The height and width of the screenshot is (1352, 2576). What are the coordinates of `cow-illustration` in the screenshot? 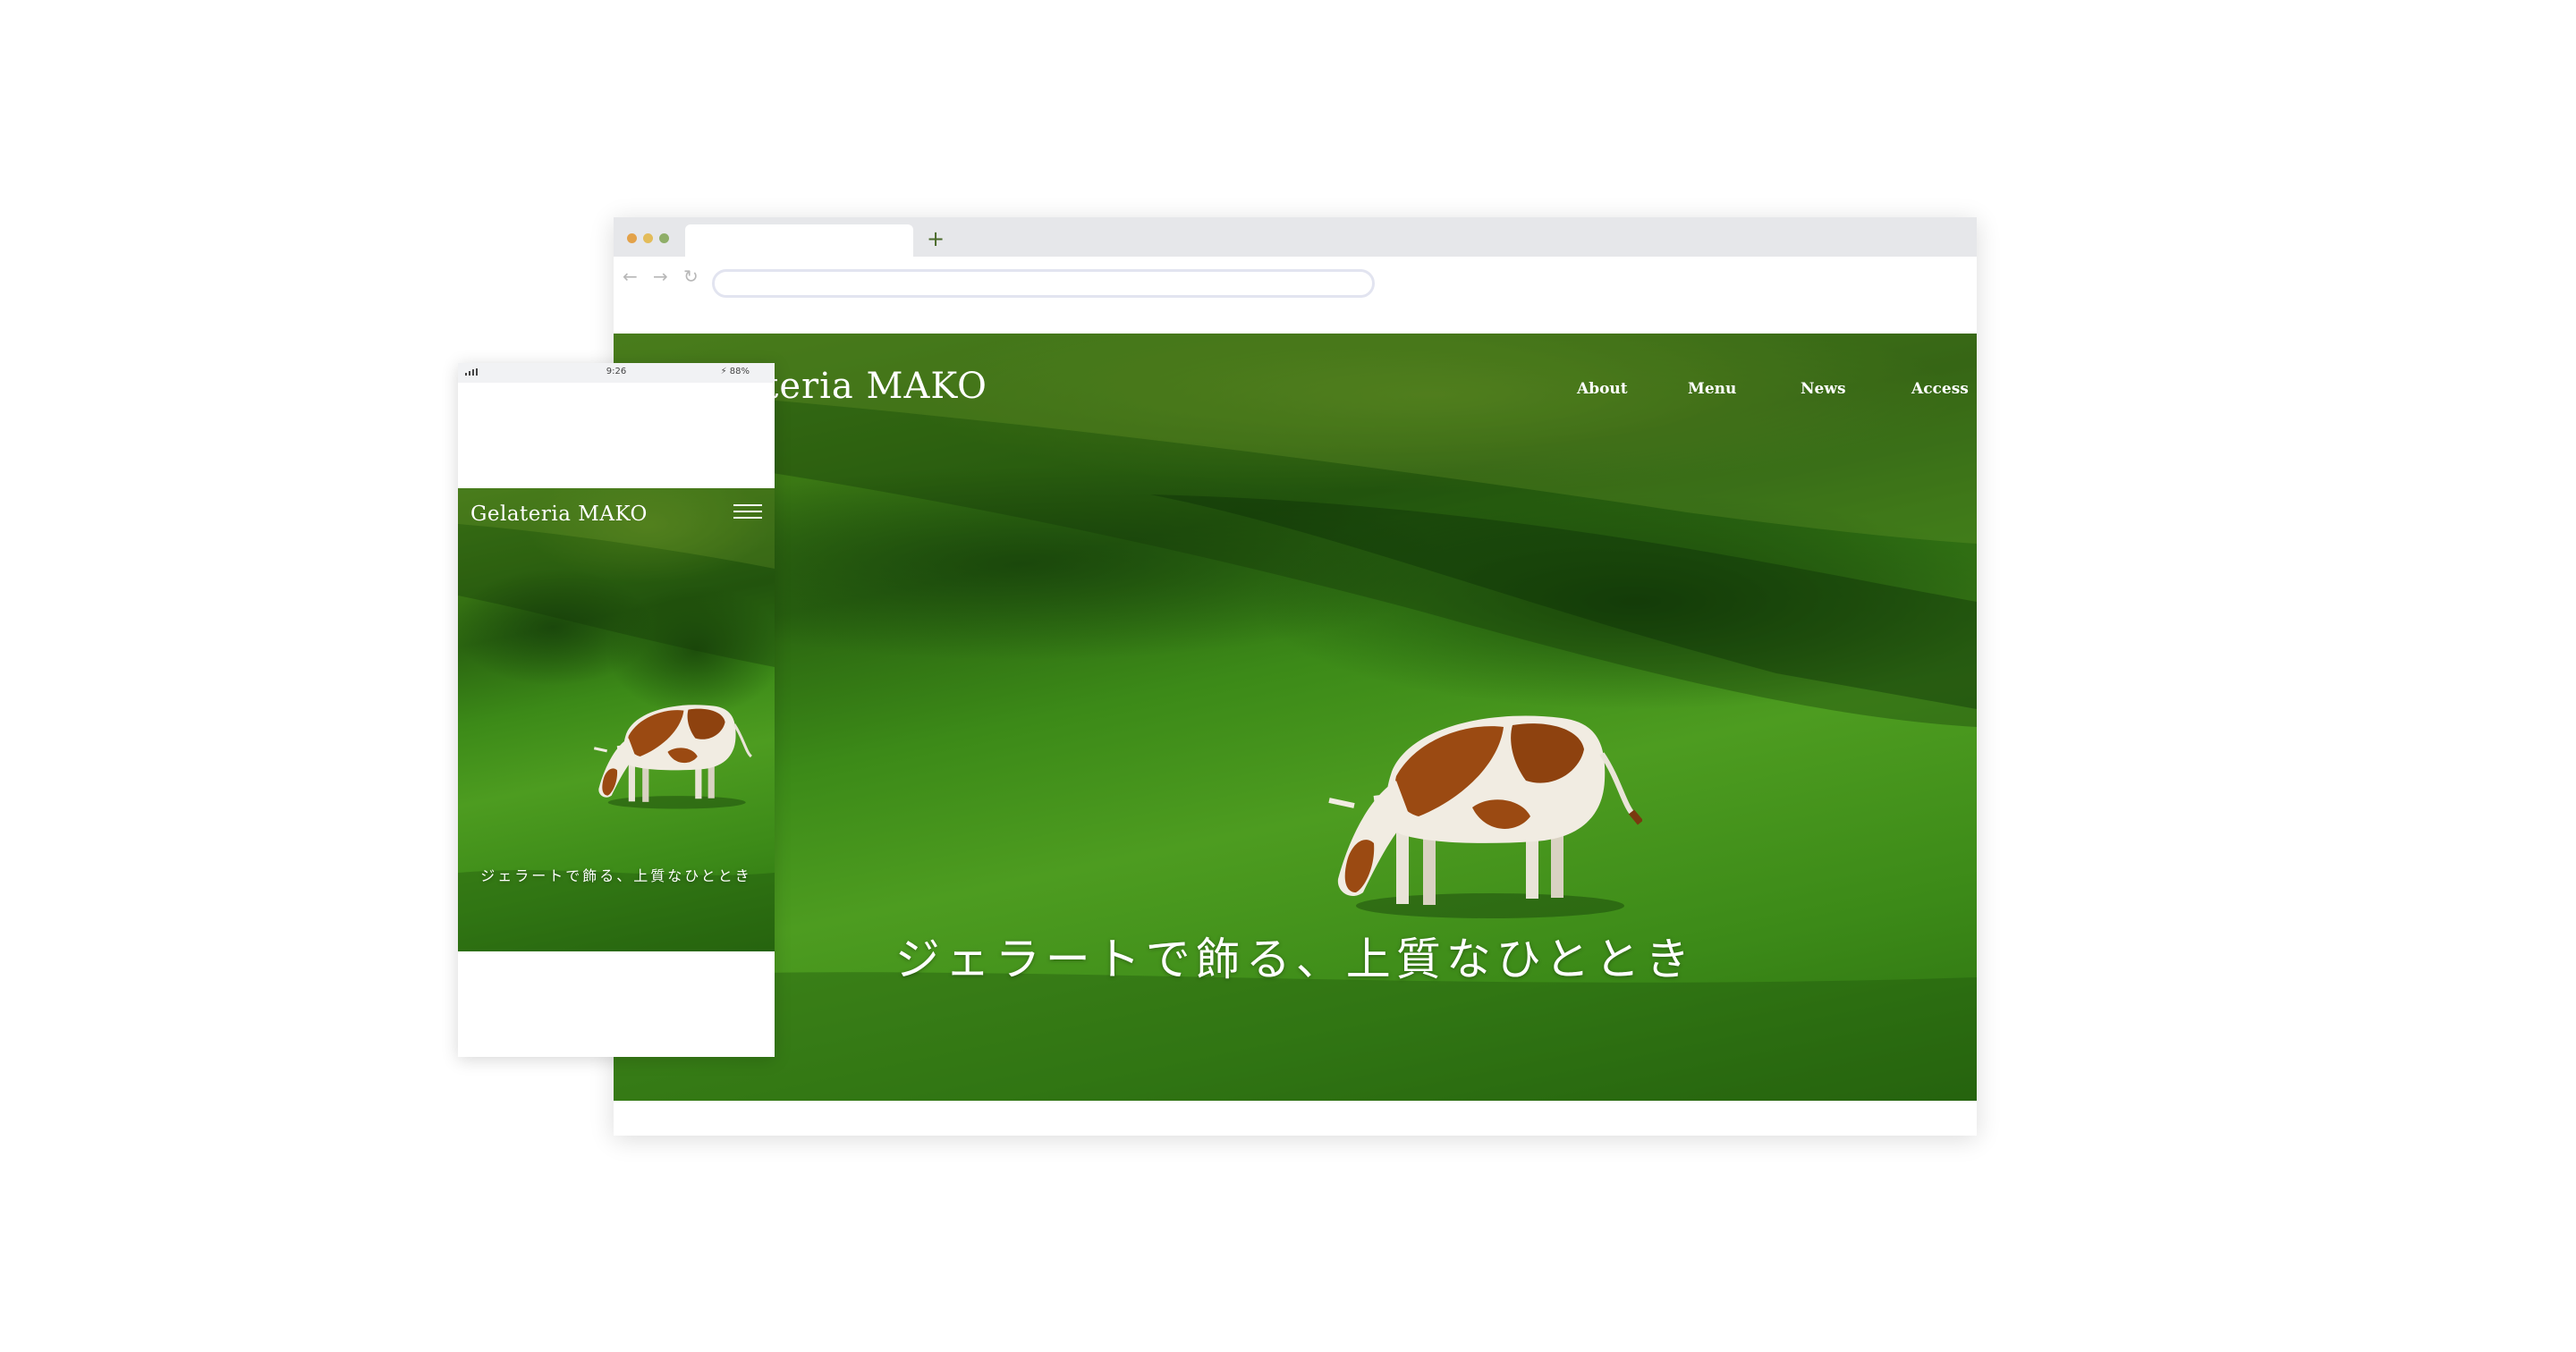 It's located at (1485, 816).